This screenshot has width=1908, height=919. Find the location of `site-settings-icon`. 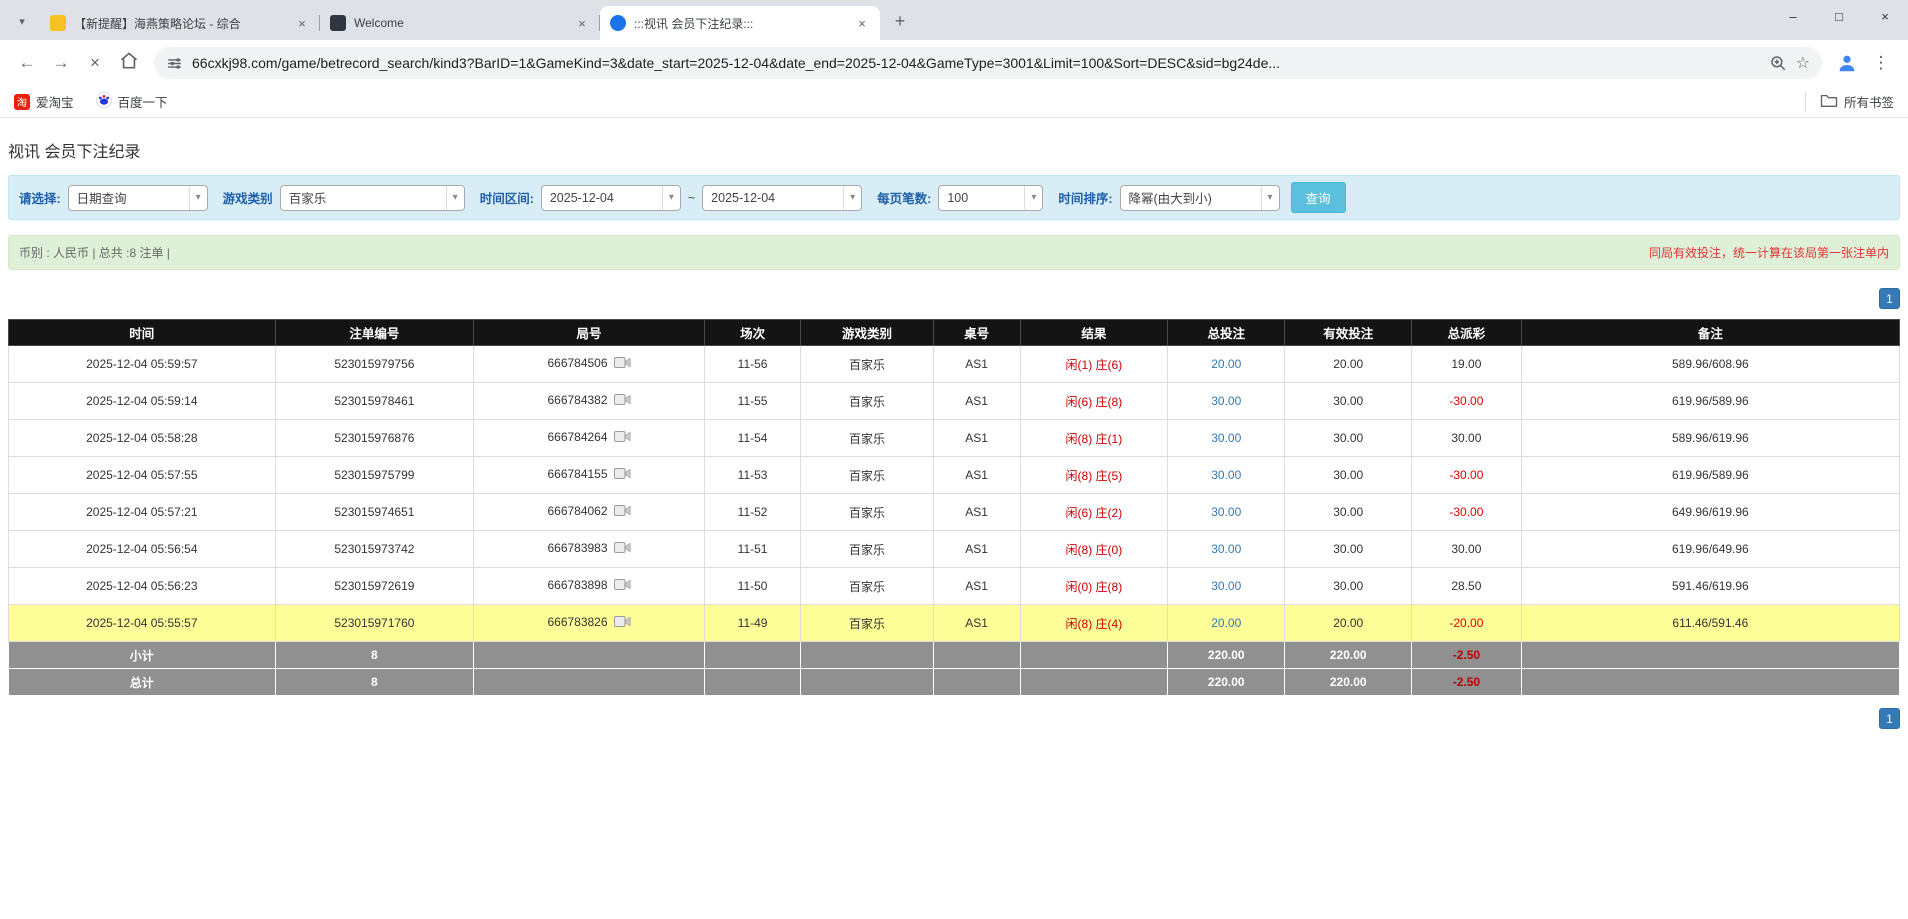

site-settings-icon is located at coordinates (174, 63).